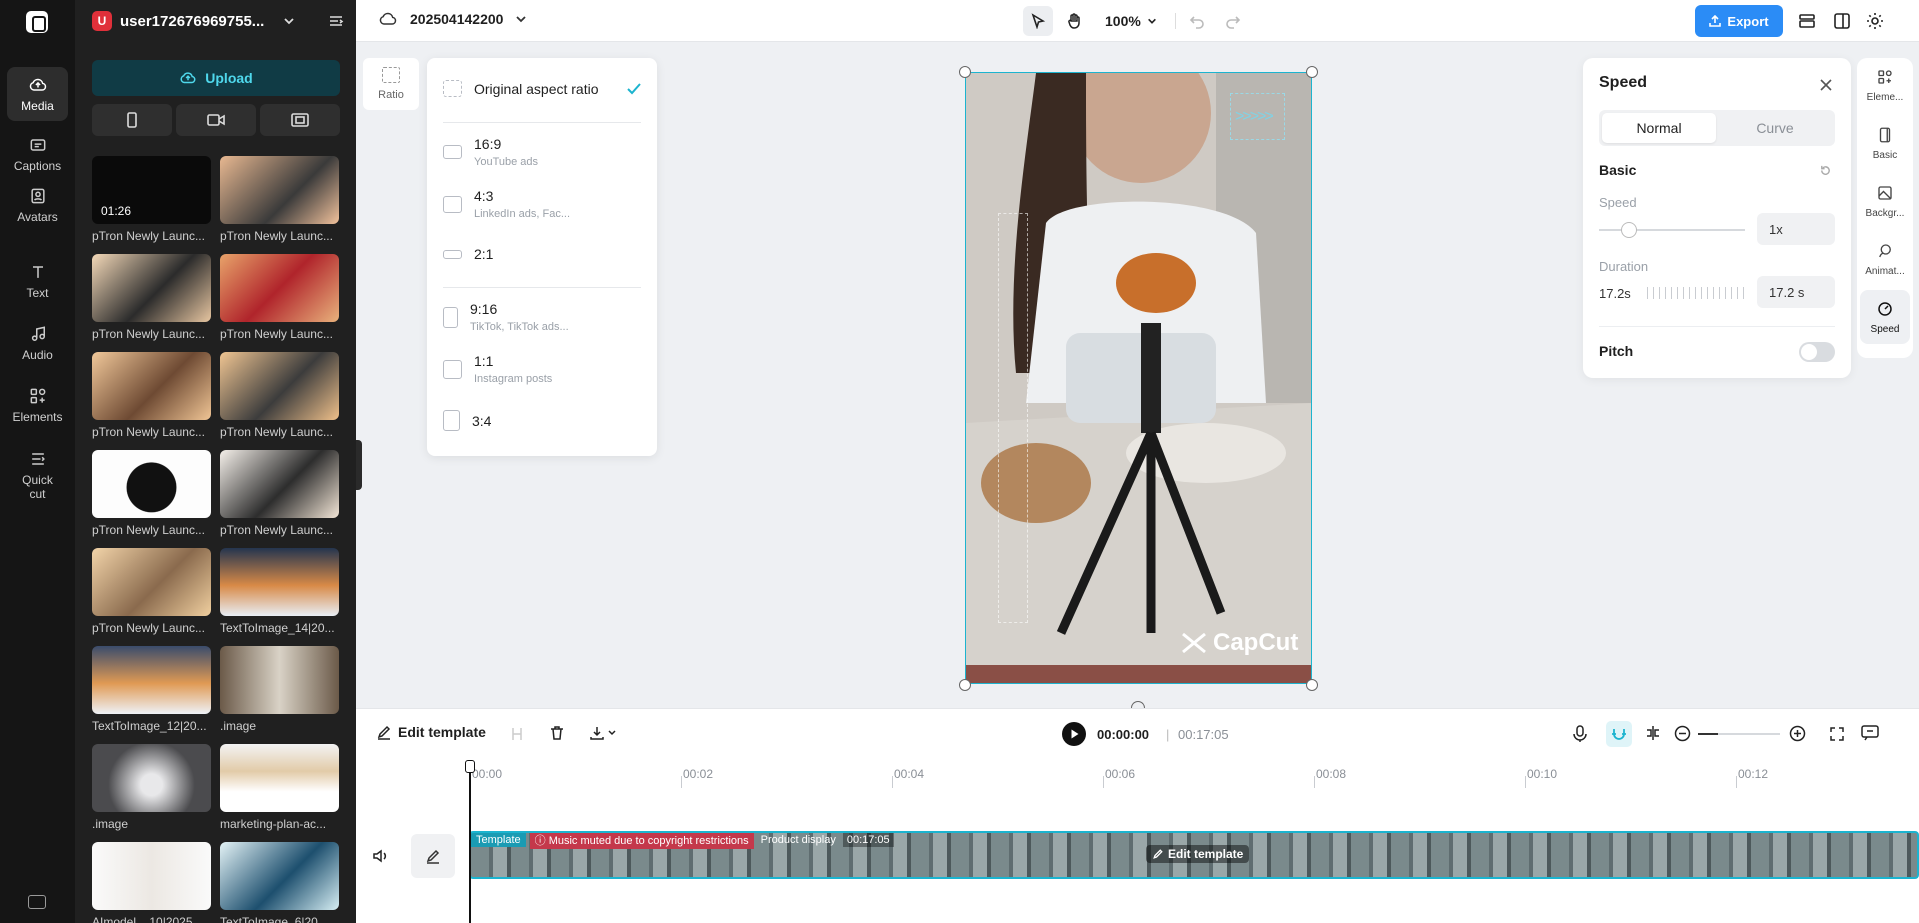 Image resolution: width=1919 pixels, height=923 pixels. What do you see at coordinates (1312, 685) in the screenshot?
I see `resize-handle-bottom-right` at bounding box center [1312, 685].